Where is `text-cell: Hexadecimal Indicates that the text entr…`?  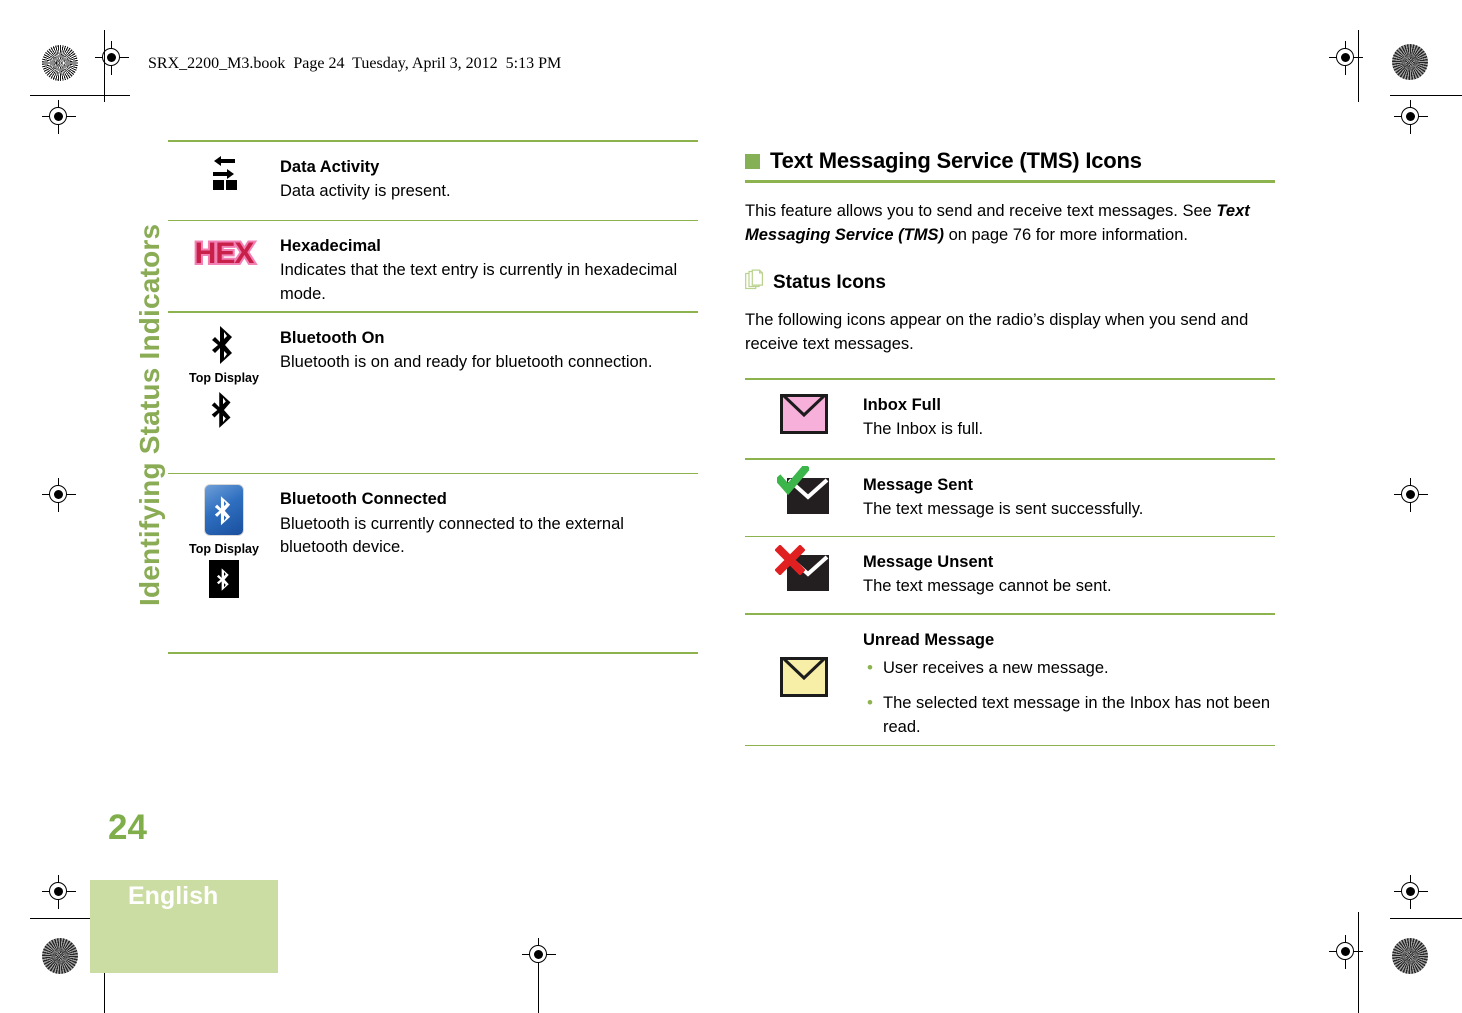 text-cell: Hexadecimal Indicates that the text entr… is located at coordinates (489, 263).